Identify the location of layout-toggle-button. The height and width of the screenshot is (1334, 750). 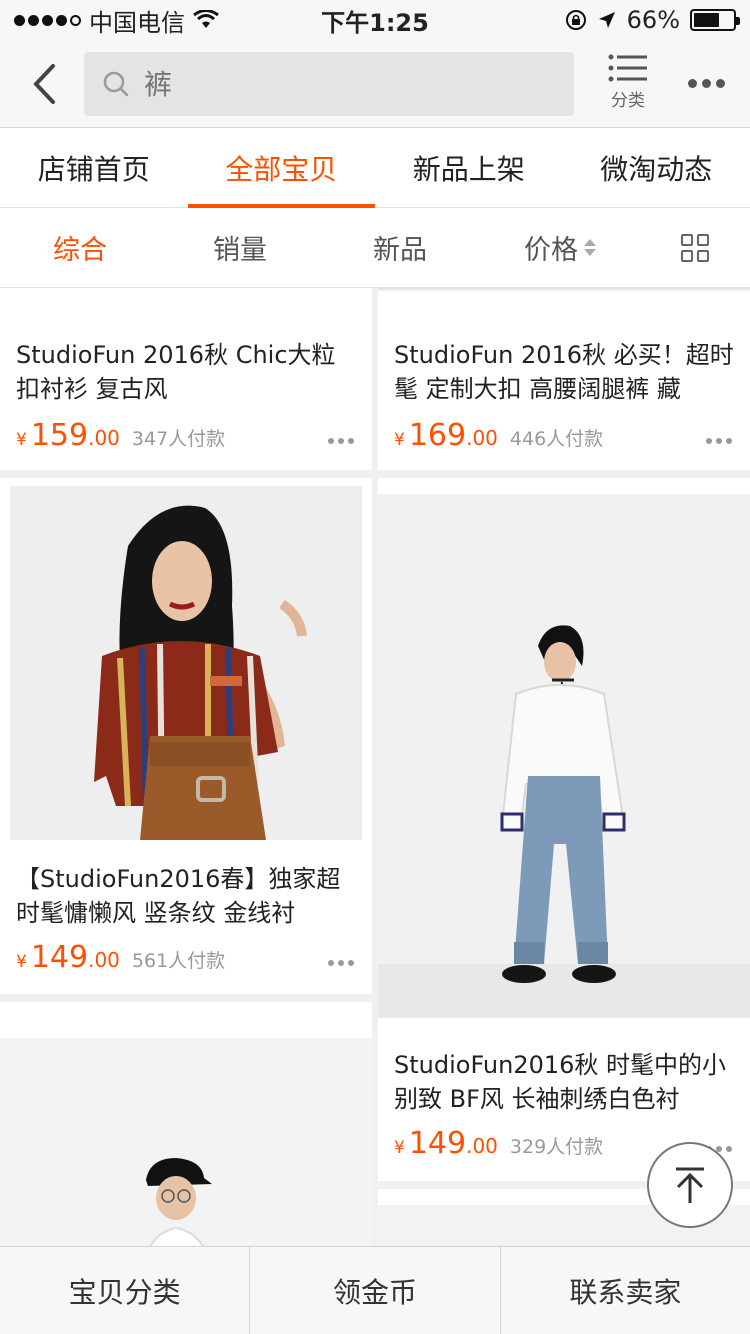
(695, 247).